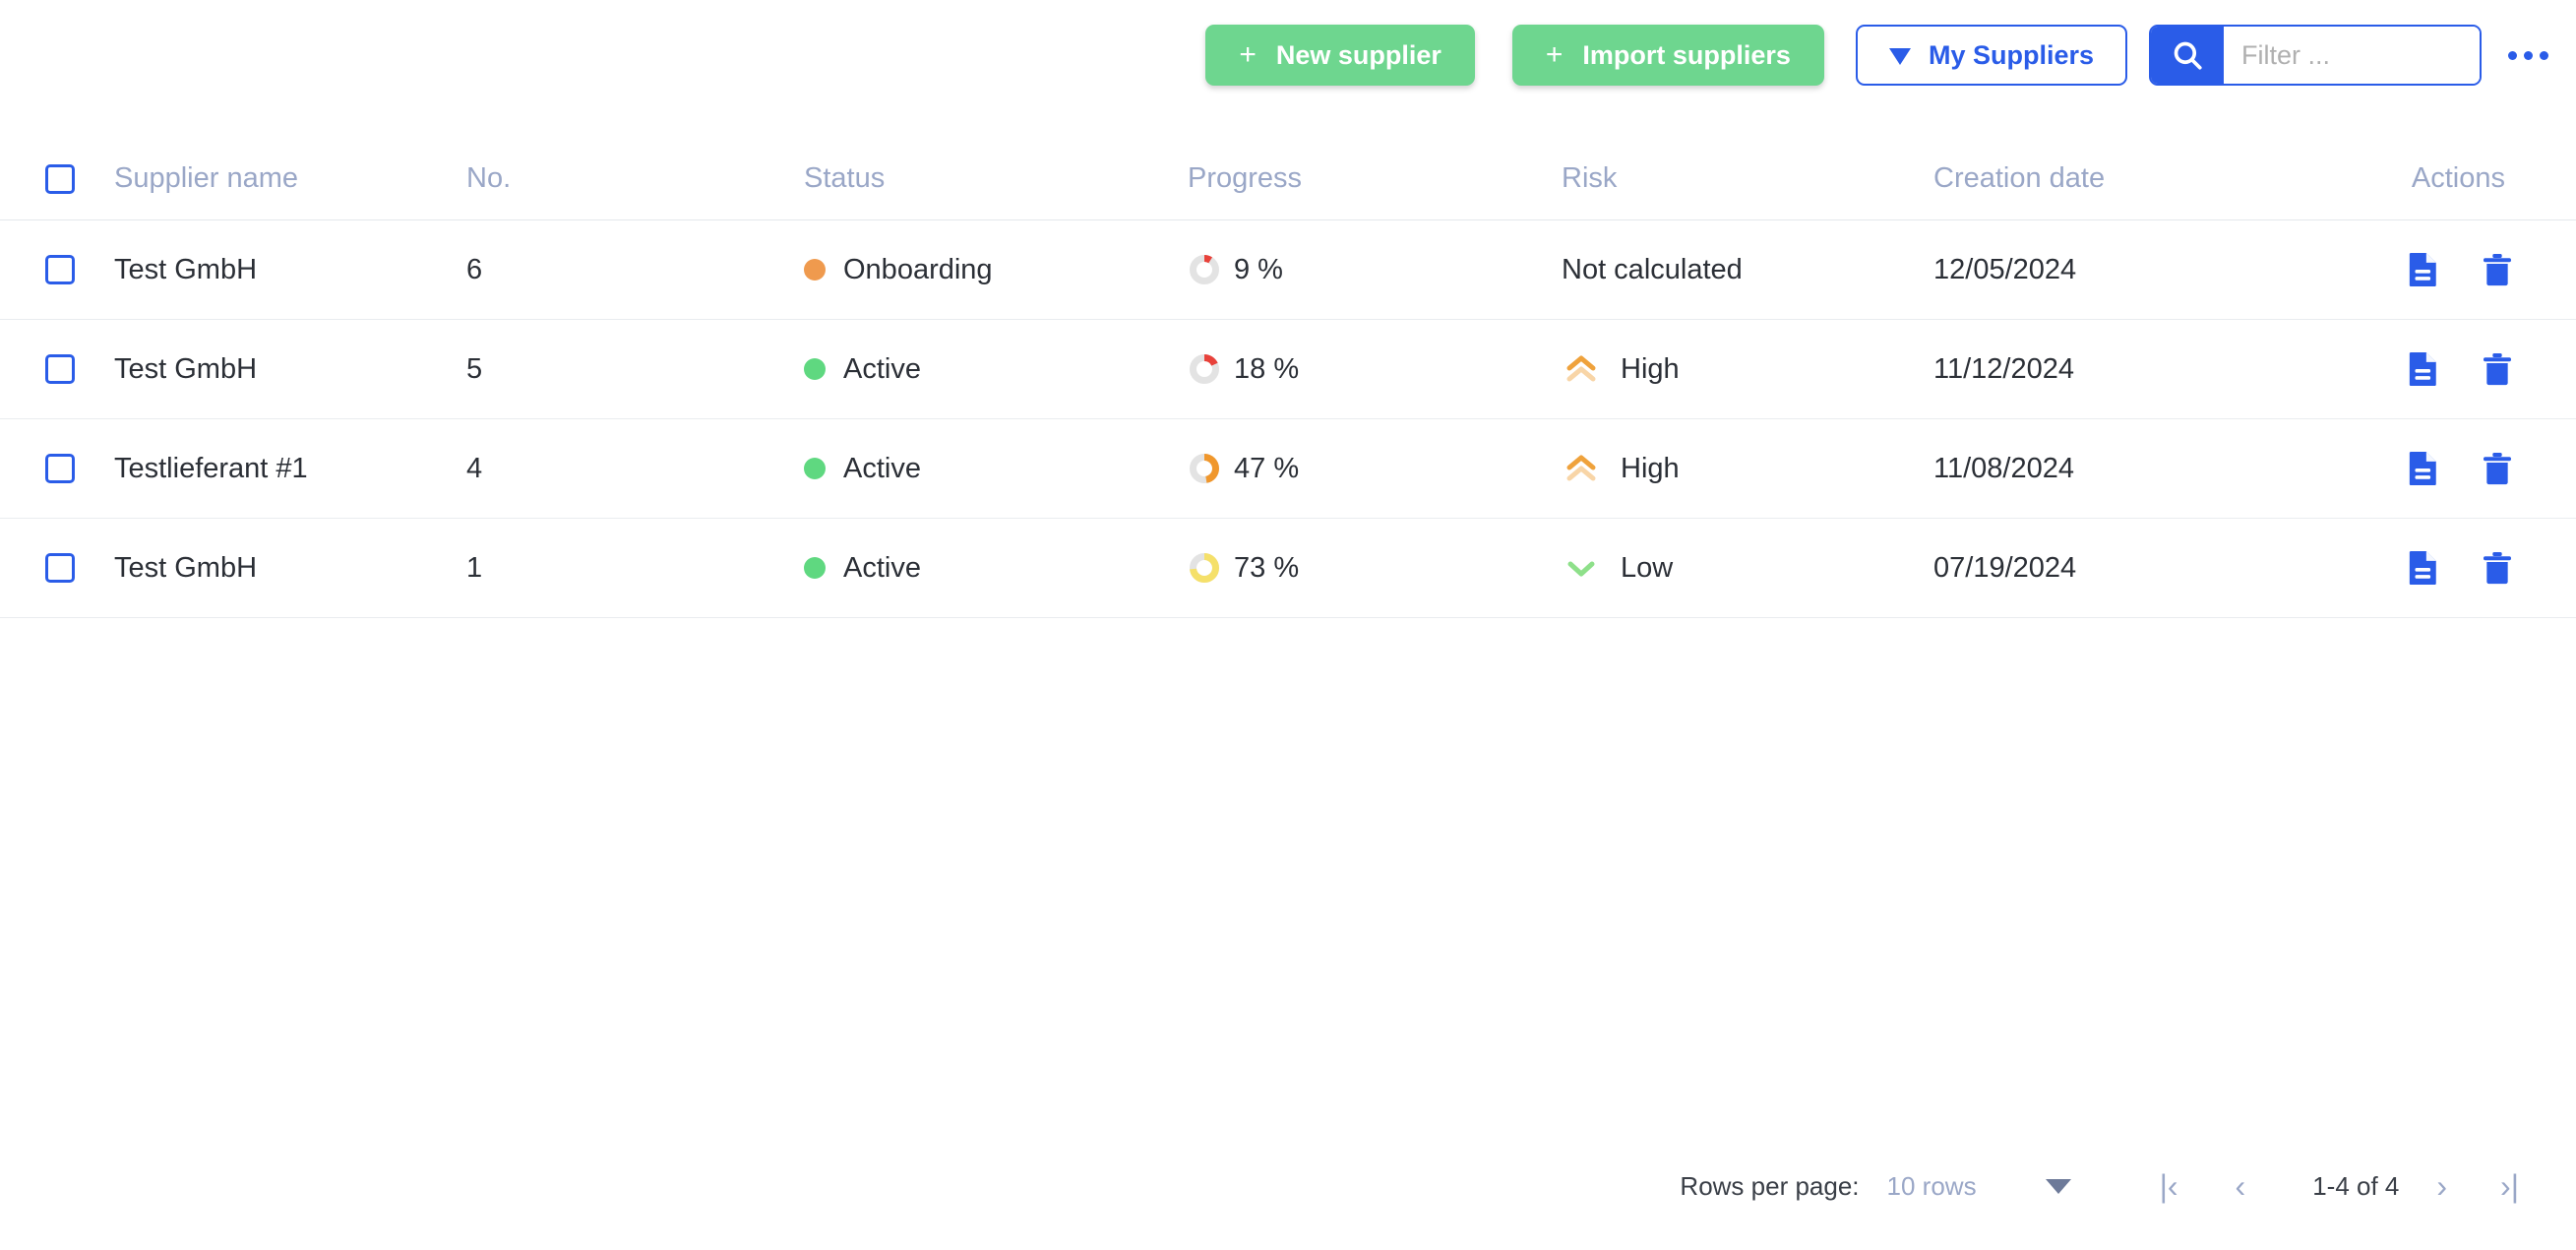 This screenshot has height=1250, width=2576. Describe the element at coordinates (1358, 54) in the screenshot. I see `new-supplier-label: New supplier` at that location.